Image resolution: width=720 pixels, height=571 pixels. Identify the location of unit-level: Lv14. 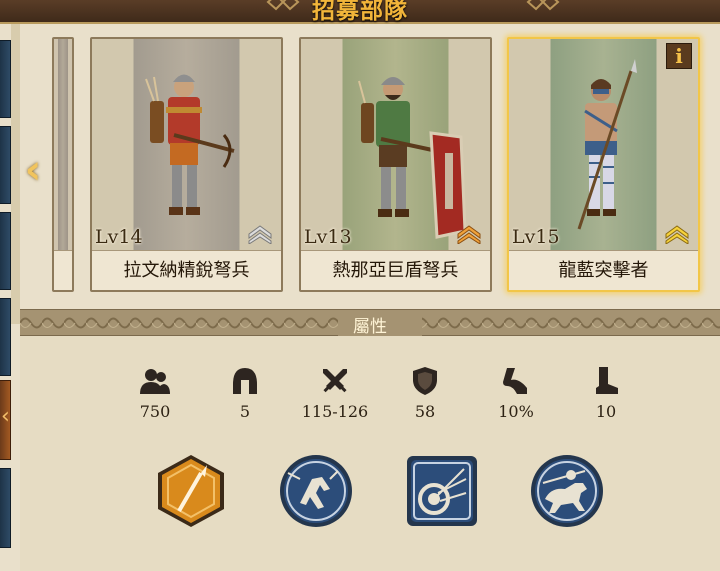
(119, 237).